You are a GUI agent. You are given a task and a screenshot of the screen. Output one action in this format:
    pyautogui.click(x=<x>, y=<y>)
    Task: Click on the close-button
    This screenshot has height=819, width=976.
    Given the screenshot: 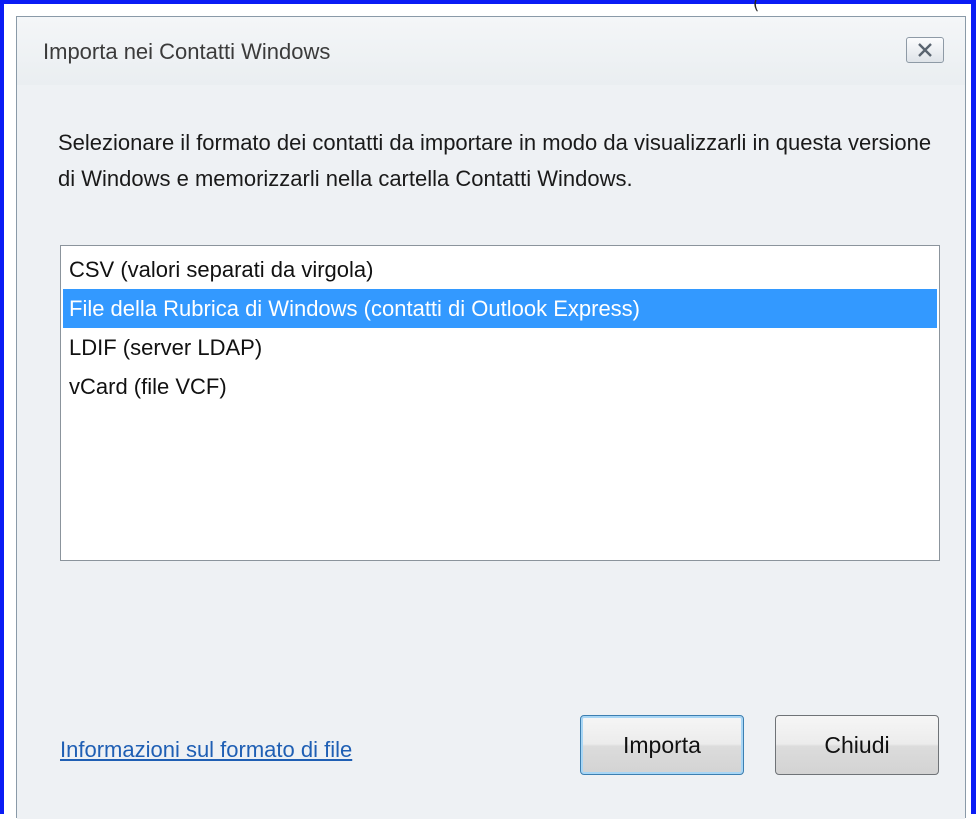 What is the action you would take?
    pyautogui.click(x=925, y=50)
    